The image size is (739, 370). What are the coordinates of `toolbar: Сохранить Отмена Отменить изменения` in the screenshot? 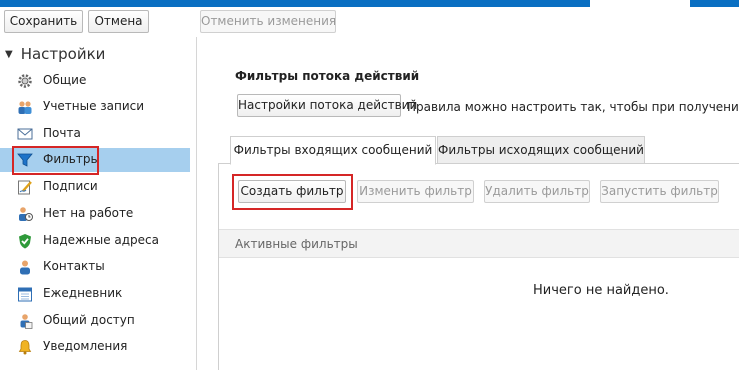 It's located at (369, 22).